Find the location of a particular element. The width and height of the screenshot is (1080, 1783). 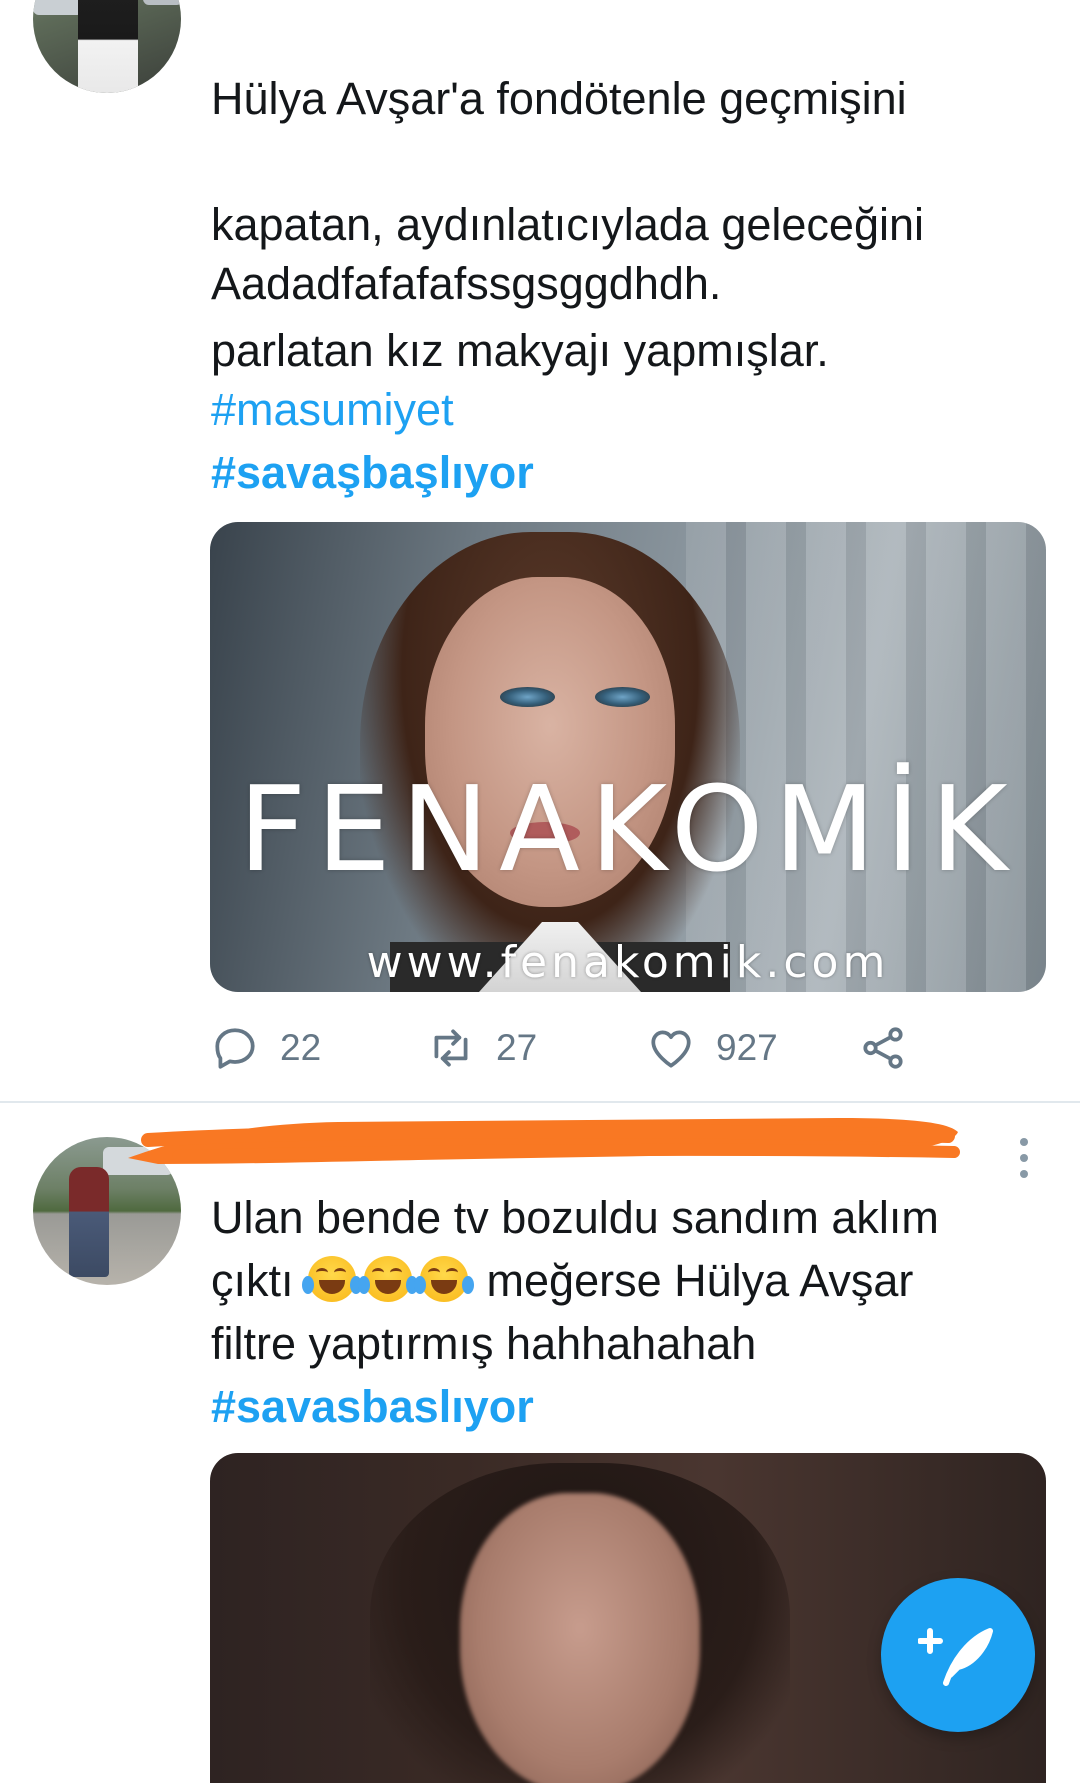

hashtag-link: #savaşbaşlıyor is located at coordinates (372, 472).